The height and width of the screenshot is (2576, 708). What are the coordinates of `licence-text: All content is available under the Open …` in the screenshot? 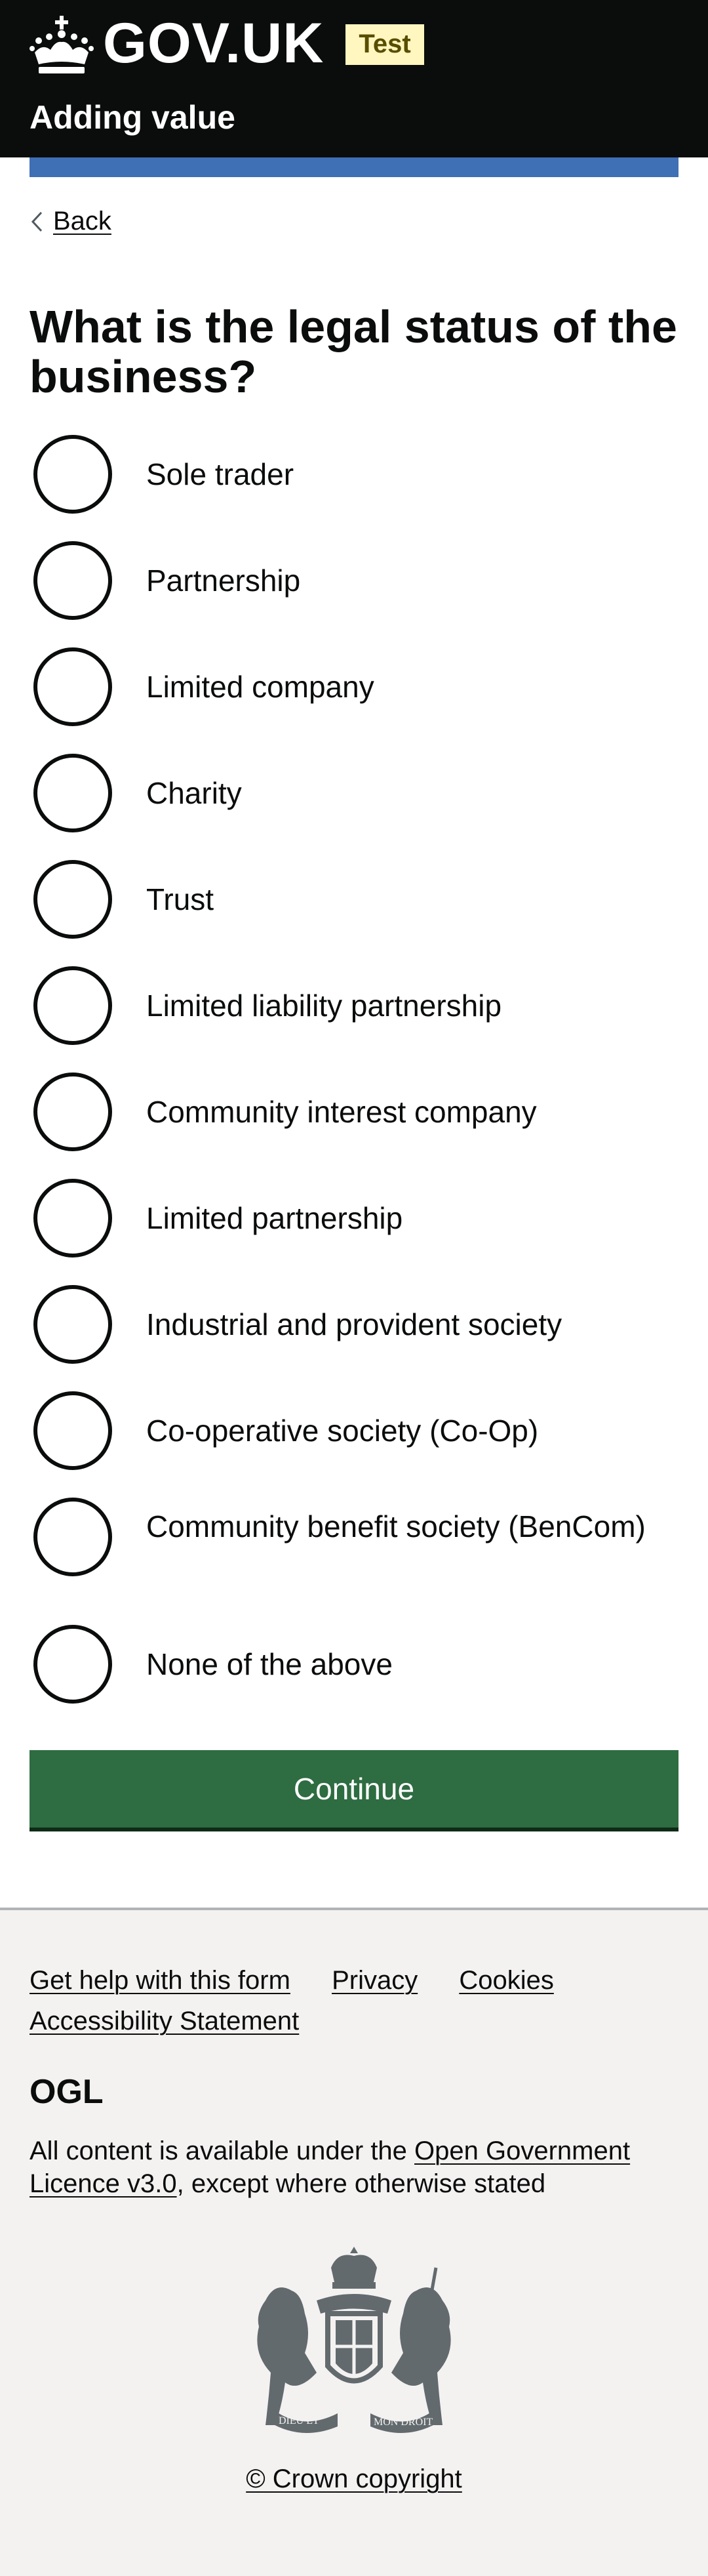 It's located at (354, 2167).